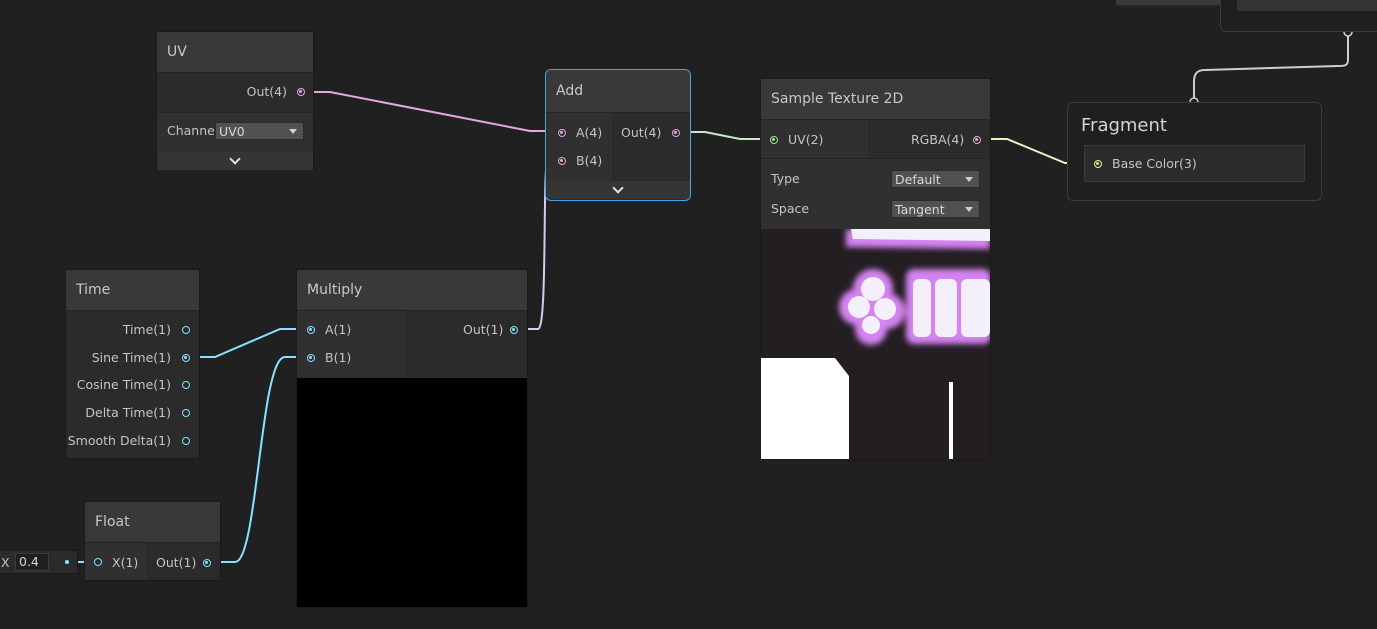 Image resolution: width=1377 pixels, height=629 pixels. I want to click on cosine-time-output-label: Cosine Time(1), so click(123, 384).